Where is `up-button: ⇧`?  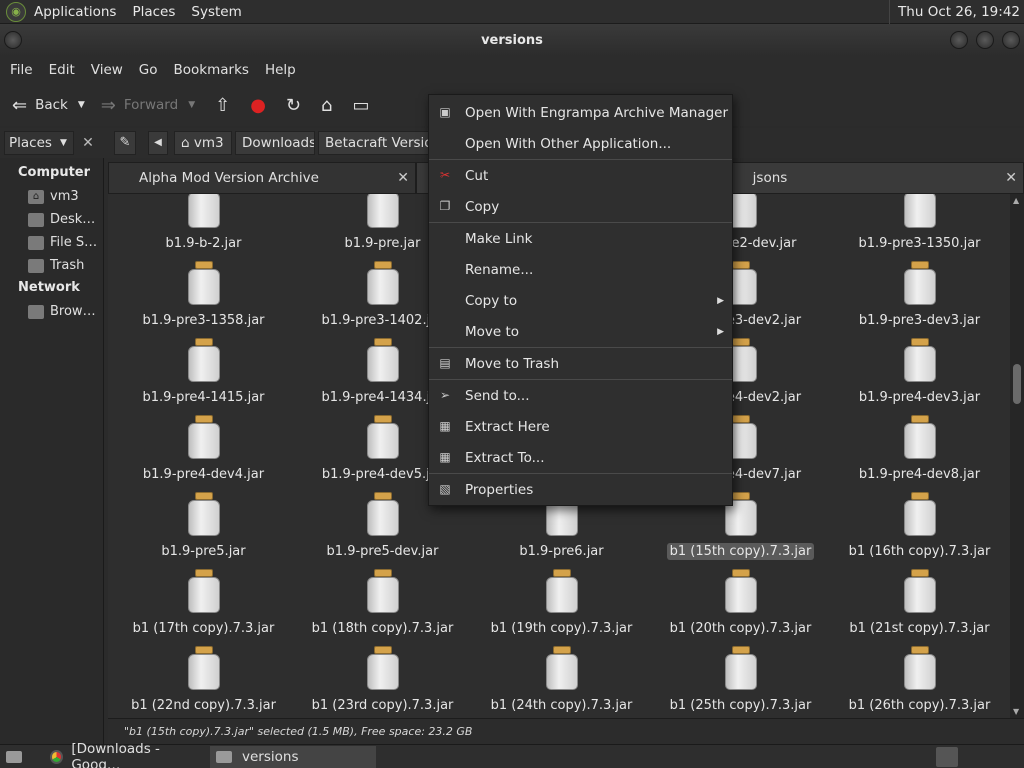
up-button: ⇧ is located at coordinates (222, 105).